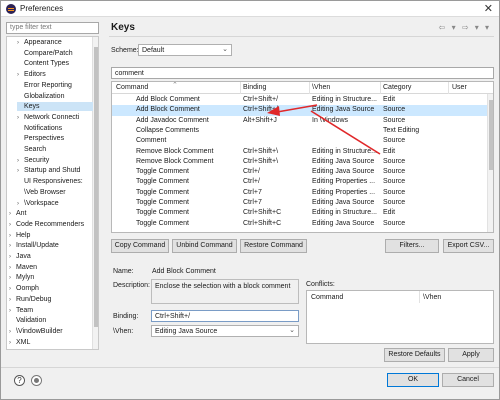  What do you see at coordinates (55, 192) in the screenshot?
I see `tree-item: \Veb Browser` at bounding box center [55, 192].